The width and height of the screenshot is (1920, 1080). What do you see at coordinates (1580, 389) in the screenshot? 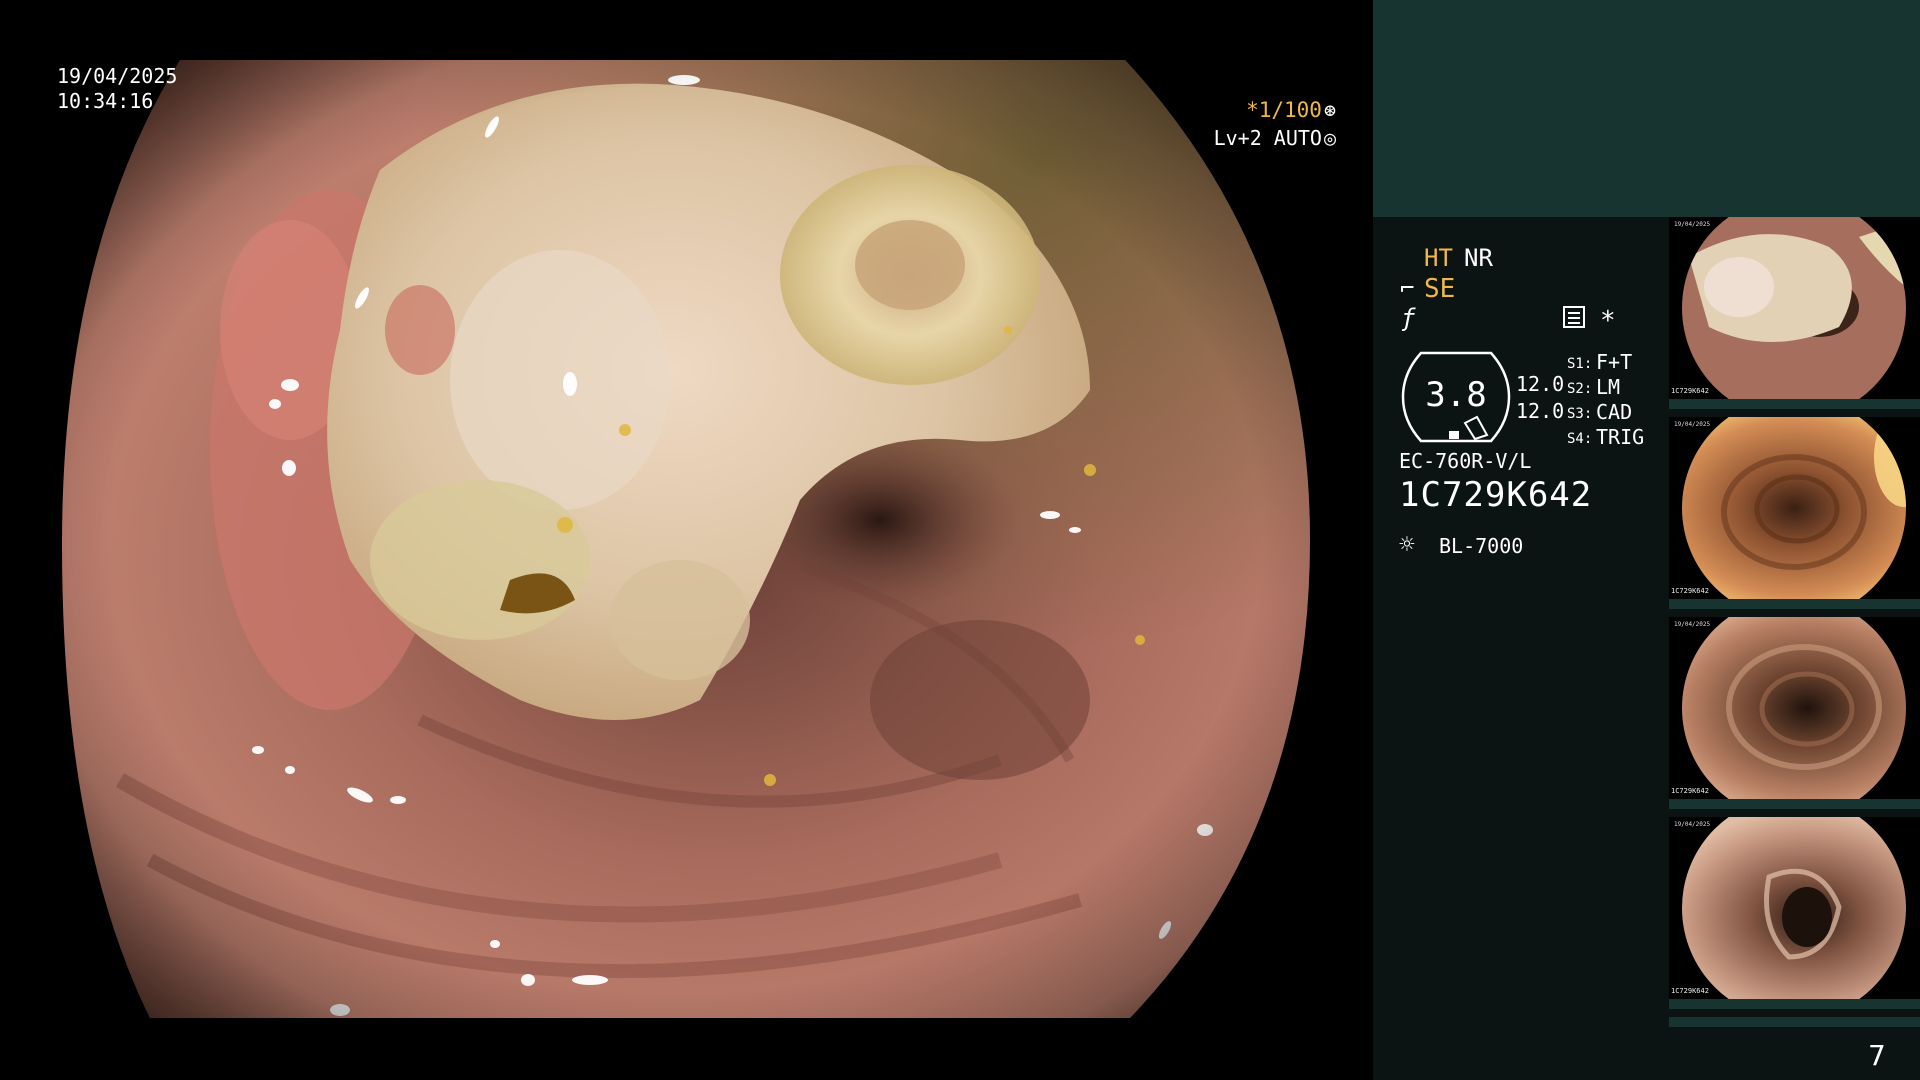
I see `switch-2-key: S2:` at bounding box center [1580, 389].